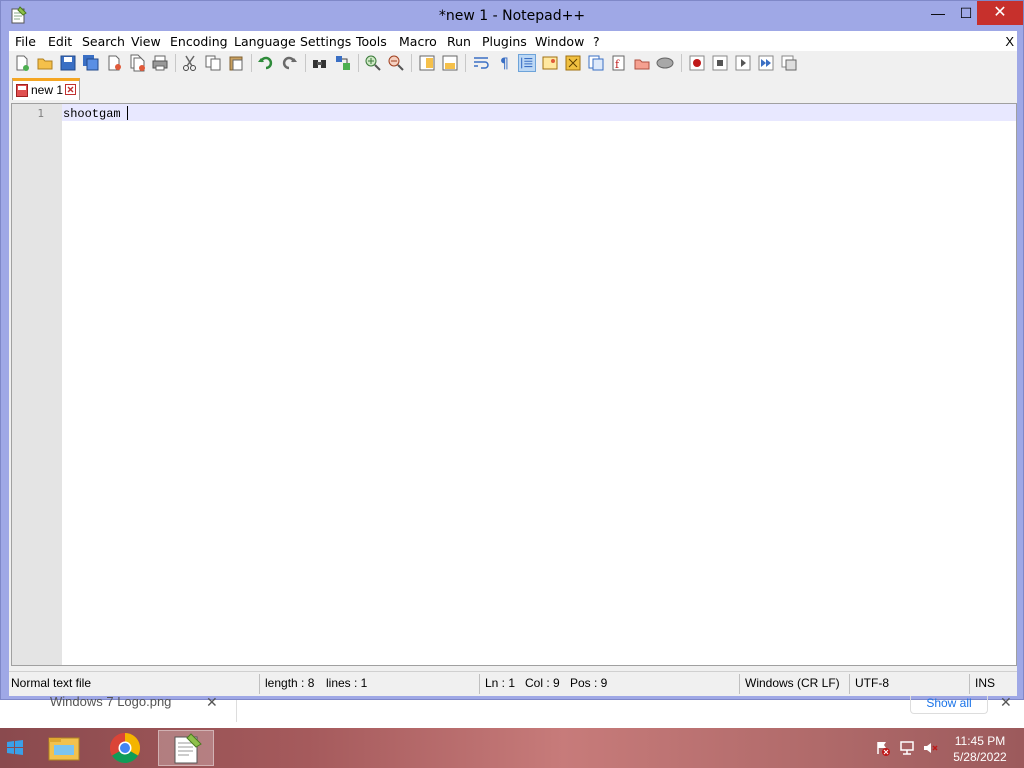  What do you see at coordinates (190, 63) in the screenshot?
I see `cut-icon` at bounding box center [190, 63].